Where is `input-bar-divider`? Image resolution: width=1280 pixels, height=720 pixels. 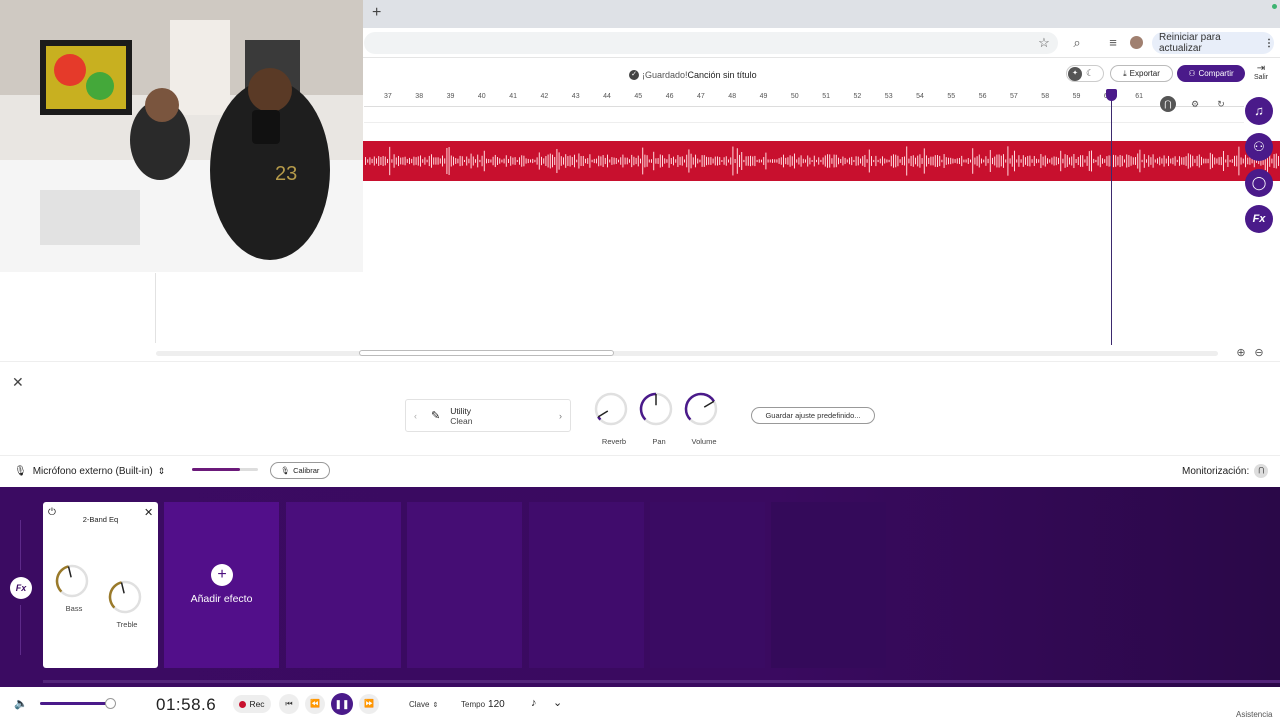
input-bar-divider is located at coordinates (640, 455).